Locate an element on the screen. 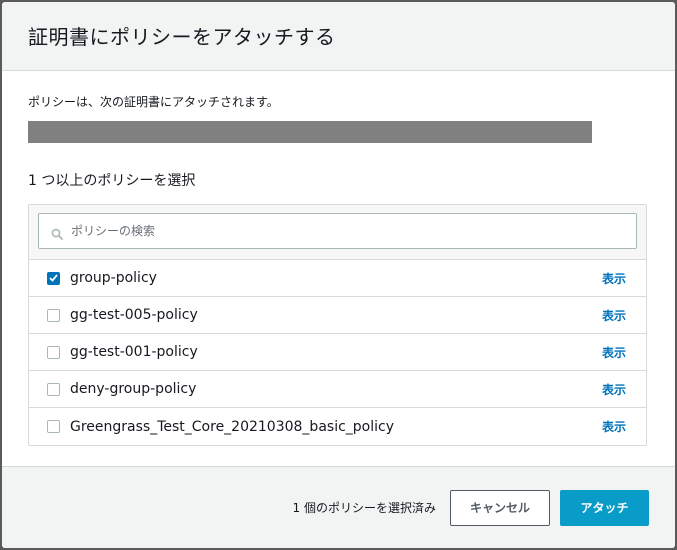 This screenshot has height=550, width=677. dialog-description: ポリシーは、次の証明書にアタッチされます。 is located at coordinates (153, 102).